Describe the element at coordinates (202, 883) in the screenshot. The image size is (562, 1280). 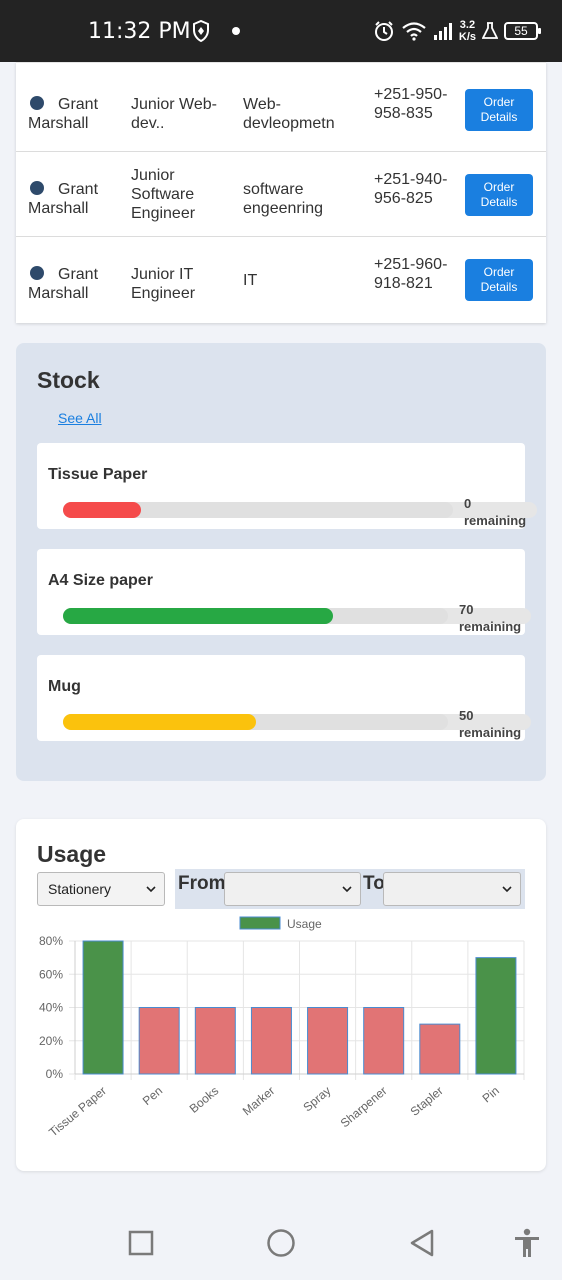
I see `from-label: From` at that location.